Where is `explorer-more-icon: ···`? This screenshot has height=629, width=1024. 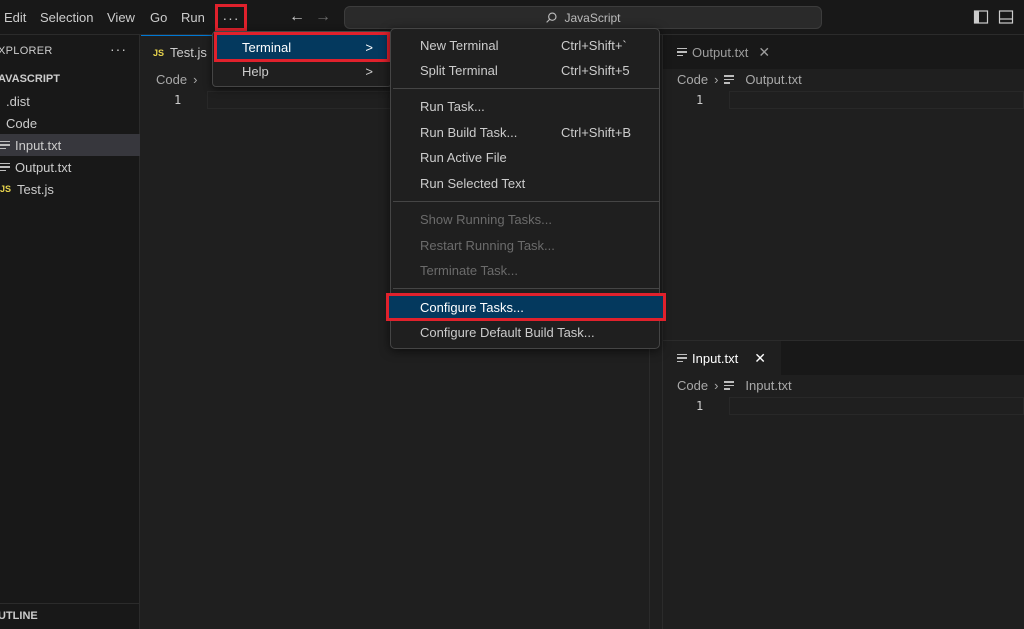
explorer-more-icon: ··· is located at coordinates (118, 49).